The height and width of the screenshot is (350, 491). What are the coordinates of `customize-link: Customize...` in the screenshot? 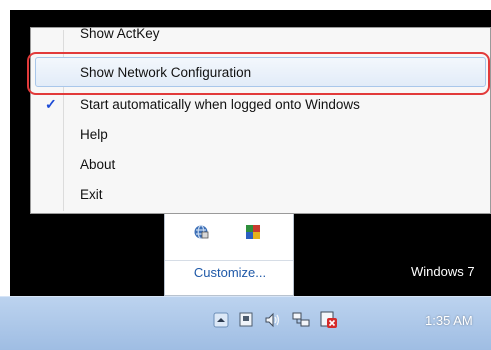 It's located at (230, 272).